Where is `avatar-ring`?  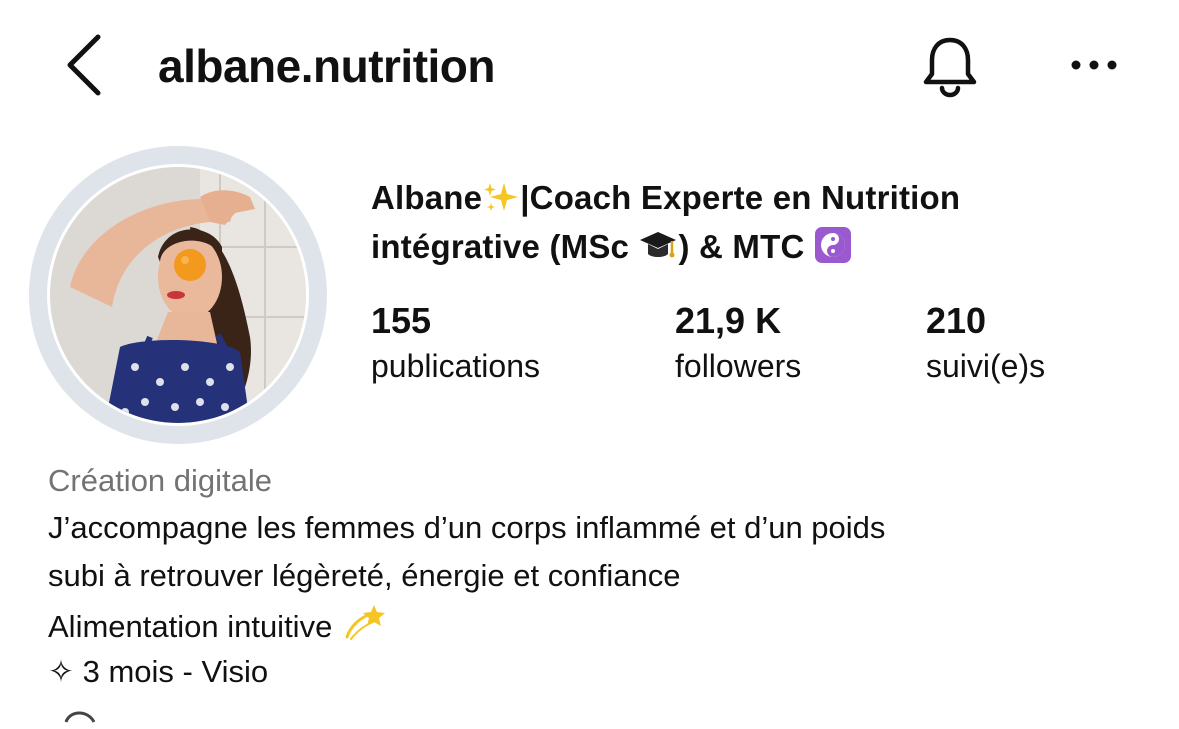
avatar-ring is located at coordinates (178, 295).